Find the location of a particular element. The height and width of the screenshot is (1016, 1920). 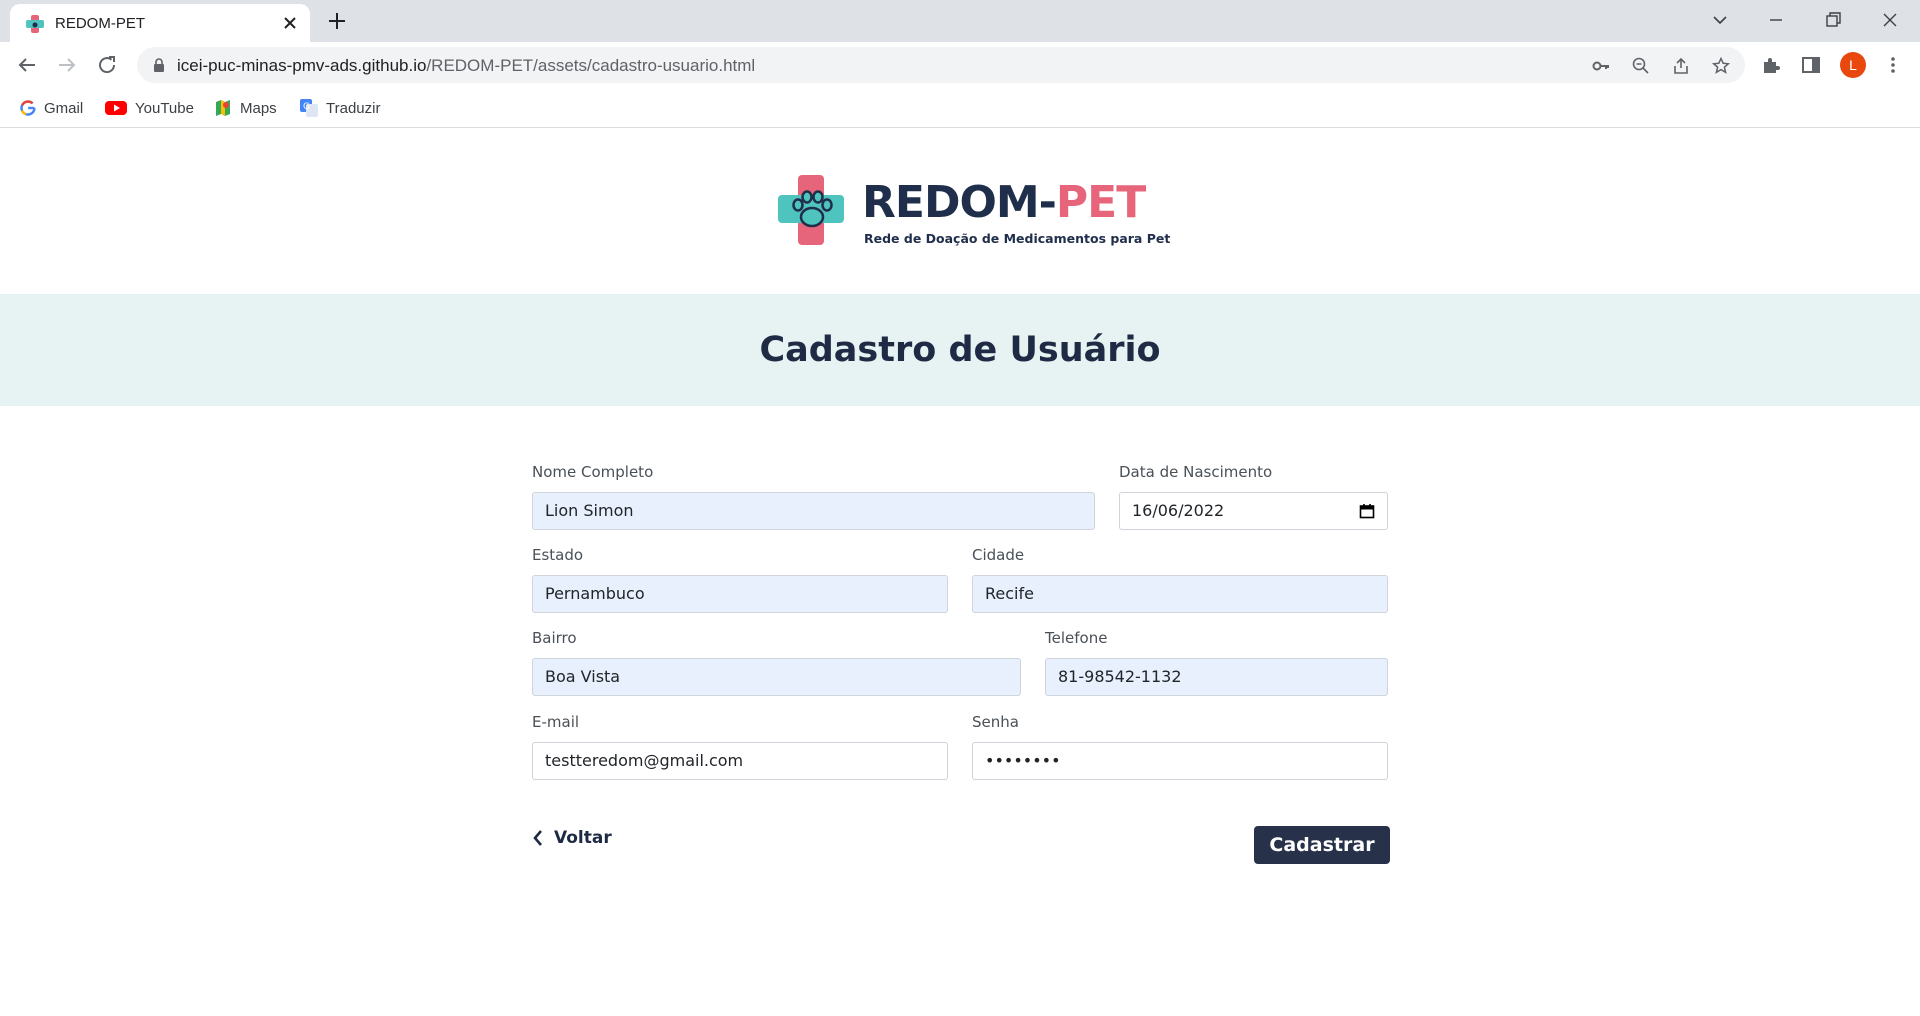

maps-icon is located at coordinates (223, 108).